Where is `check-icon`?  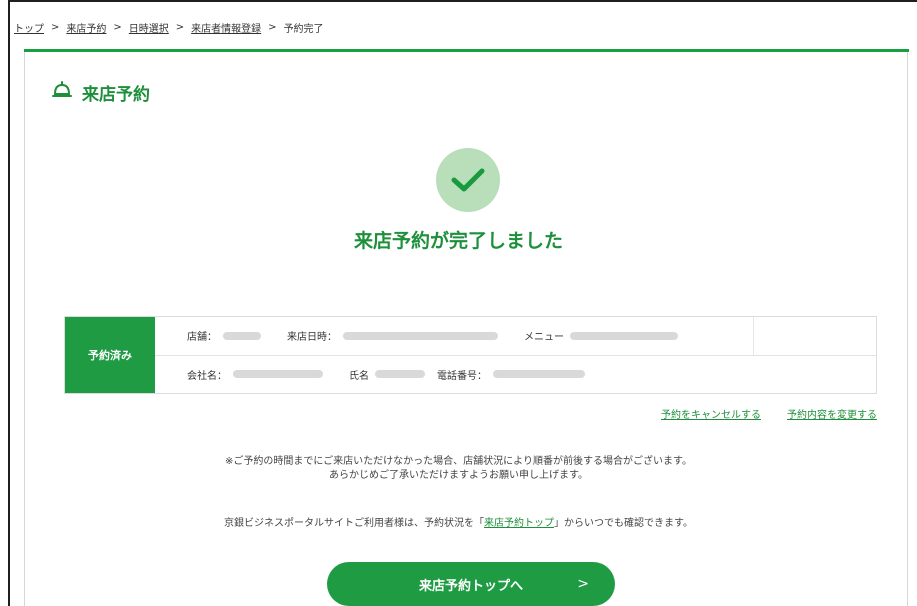
check-icon is located at coordinates (468, 180).